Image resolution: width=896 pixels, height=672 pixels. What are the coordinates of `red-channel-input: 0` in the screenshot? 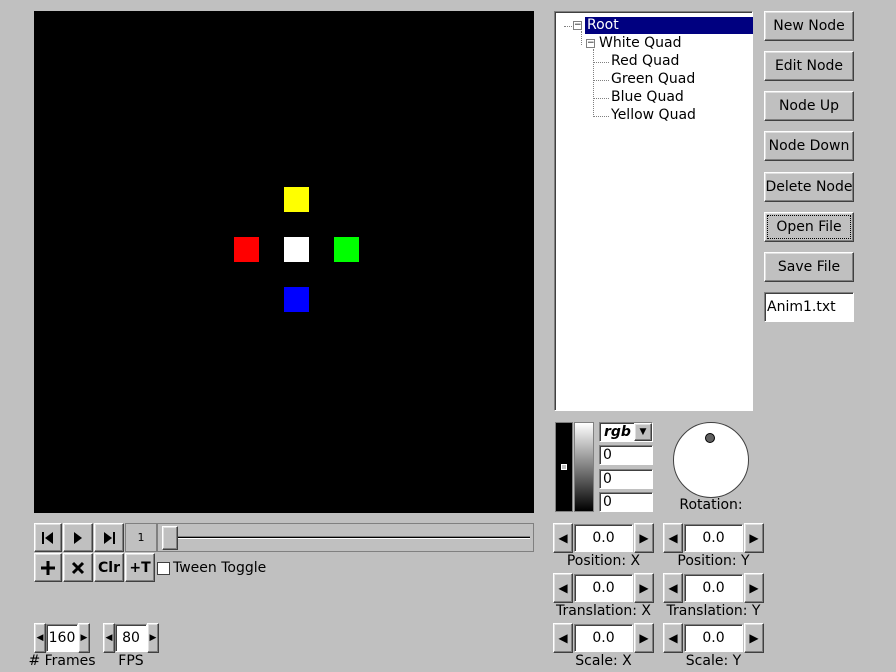 It's located at (626, 455).